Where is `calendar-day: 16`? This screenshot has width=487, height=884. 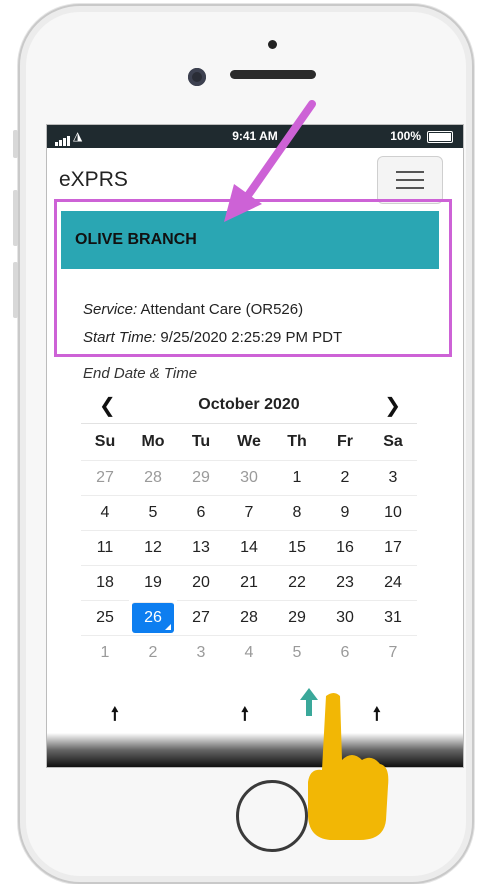 calendar-day: 16 is located at coordinates (345, 547).